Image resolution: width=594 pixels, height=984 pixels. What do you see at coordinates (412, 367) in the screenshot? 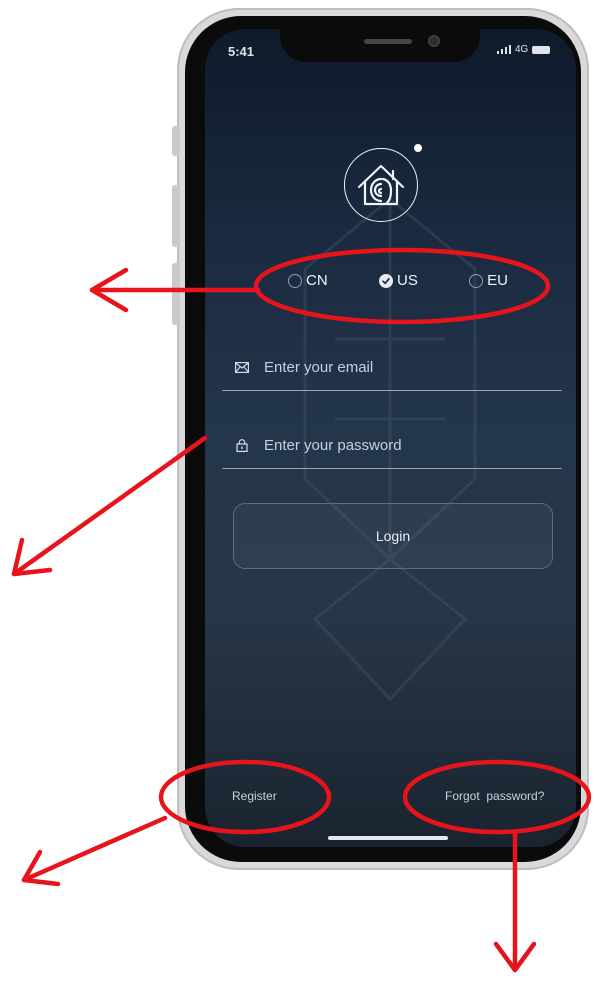
I see `email-input` at bounding box center [412, 367].